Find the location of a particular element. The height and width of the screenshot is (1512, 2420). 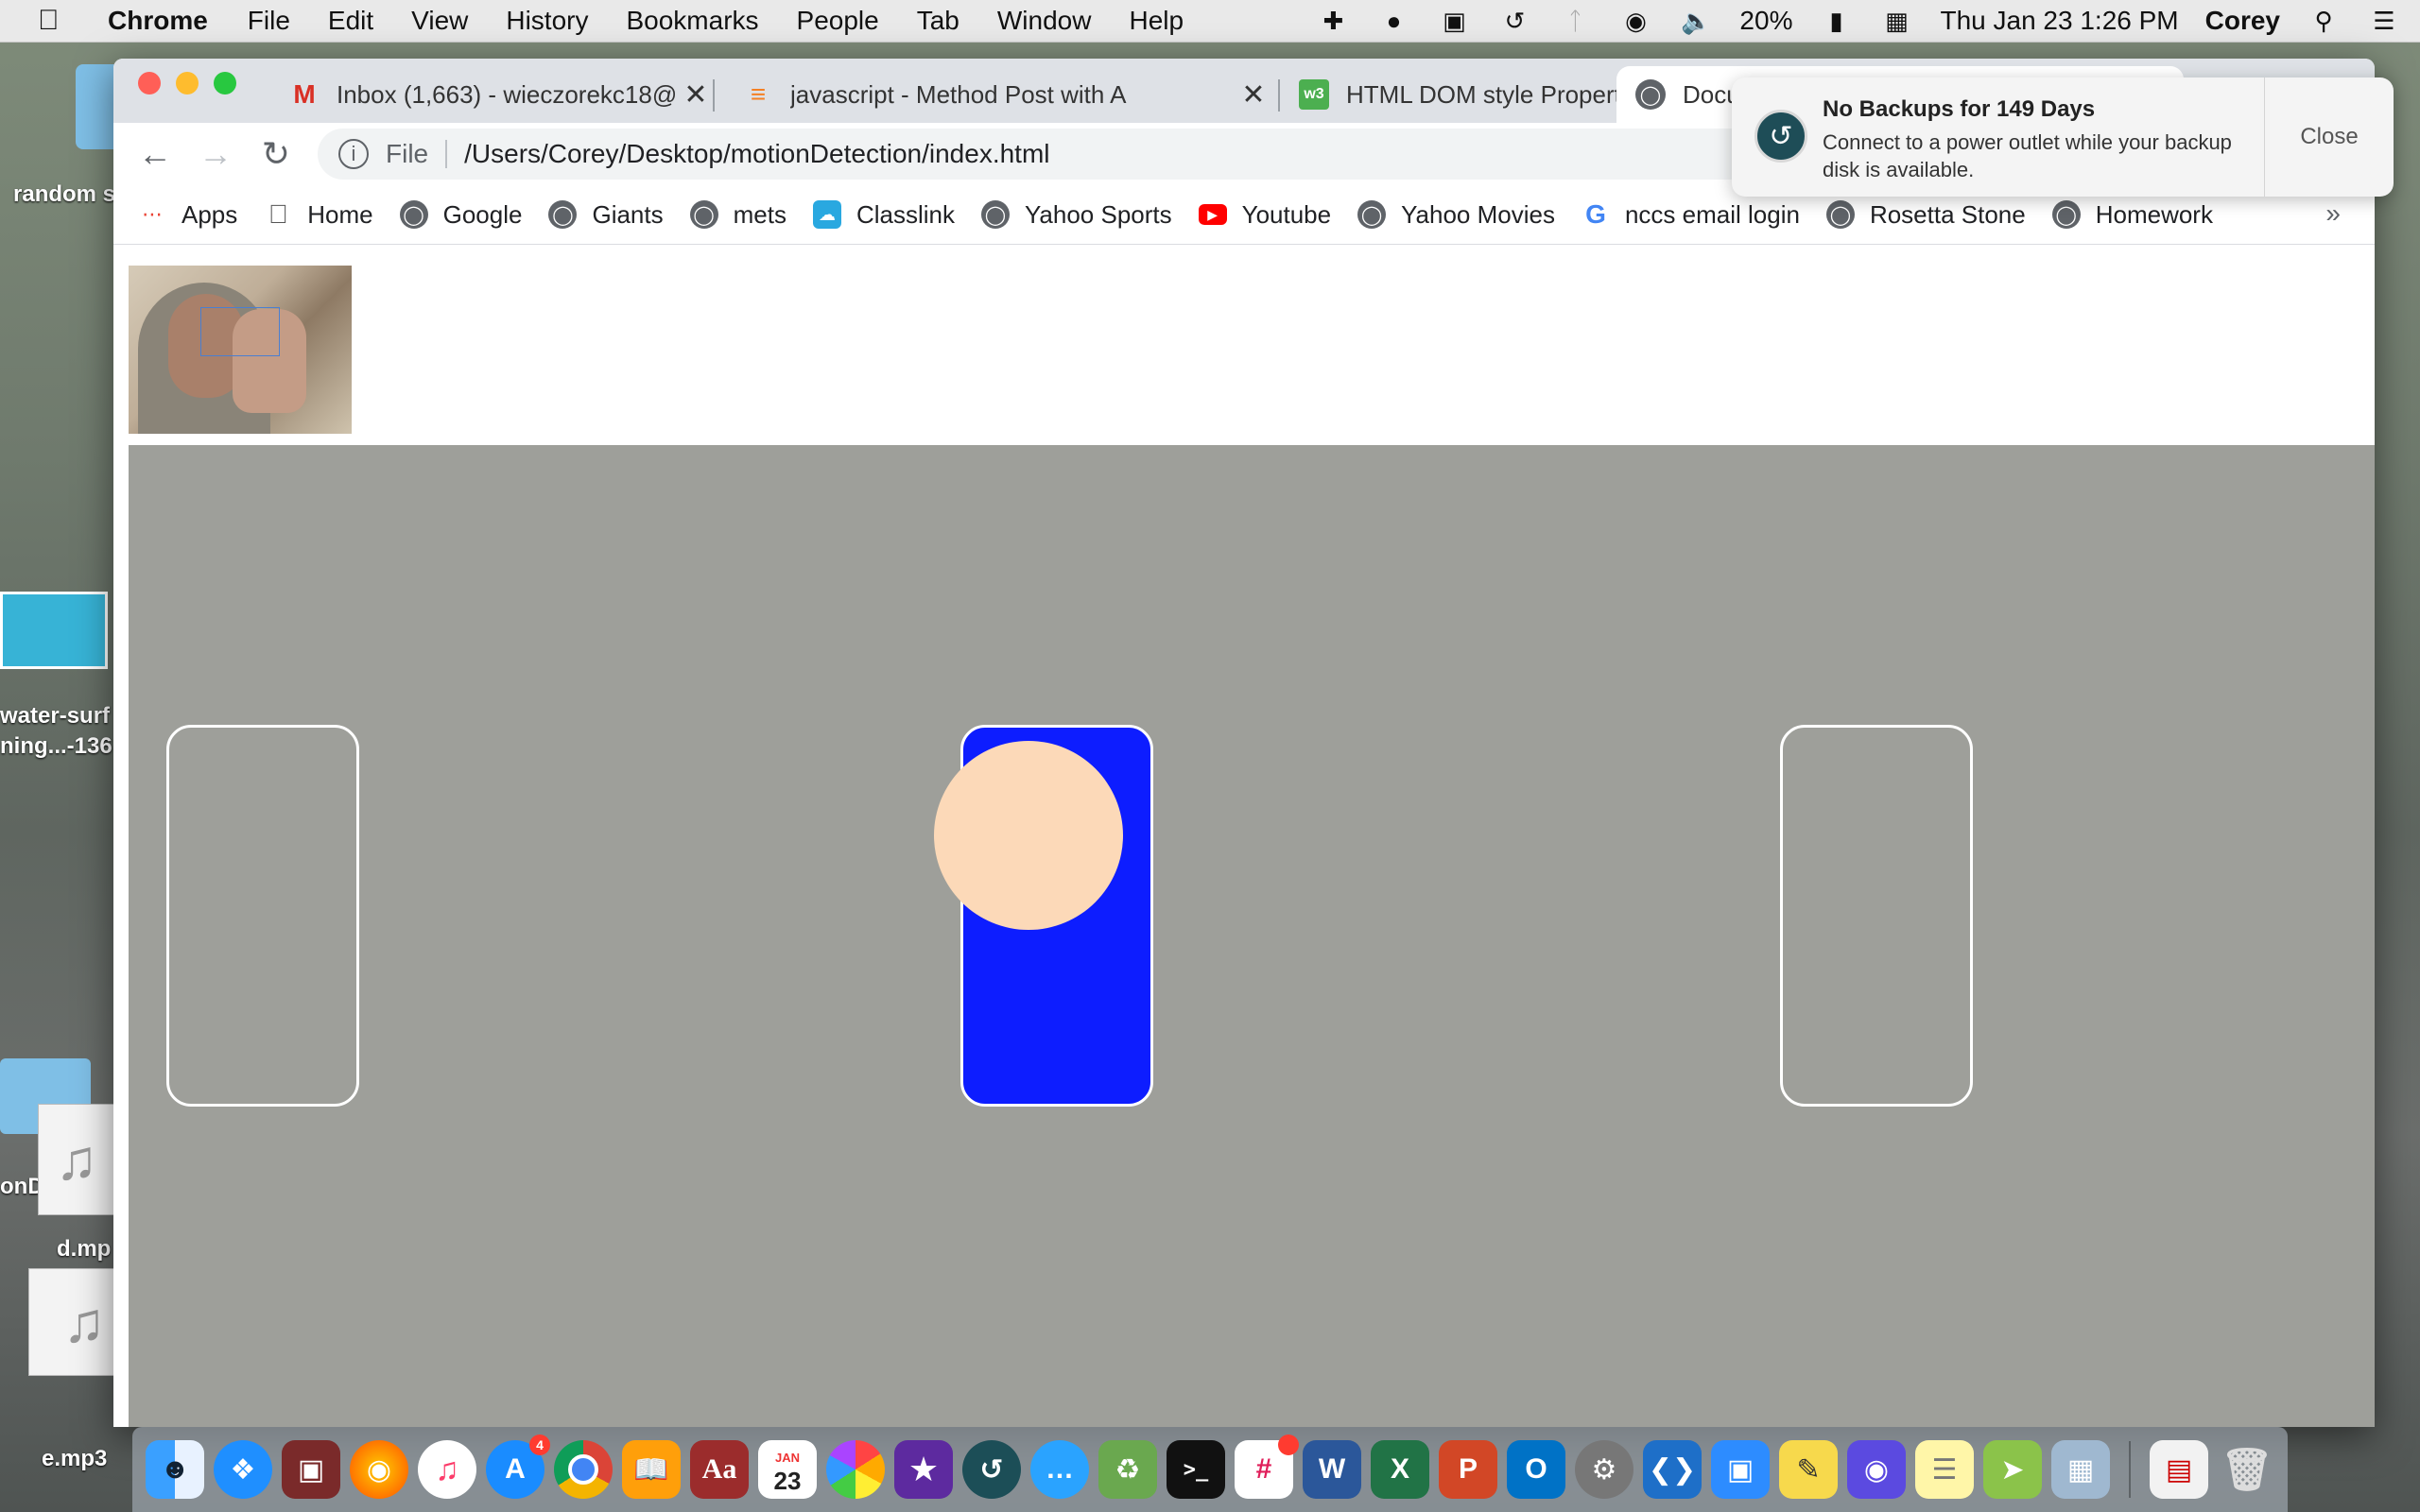

music-file-icon: ♫ is located at coordinates (76, 1159).